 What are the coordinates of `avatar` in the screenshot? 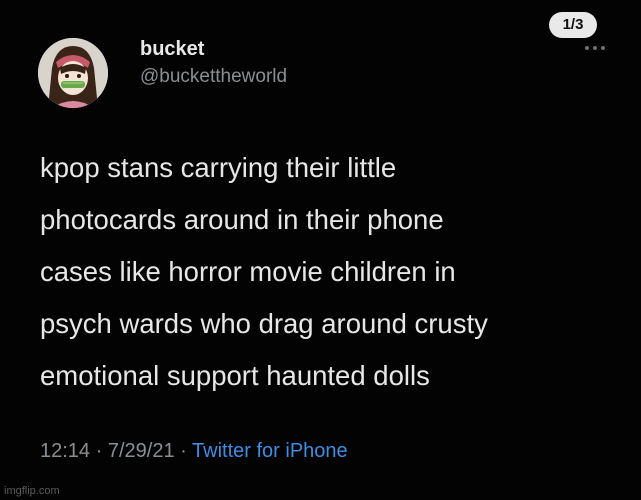 It's located at (73, 73).